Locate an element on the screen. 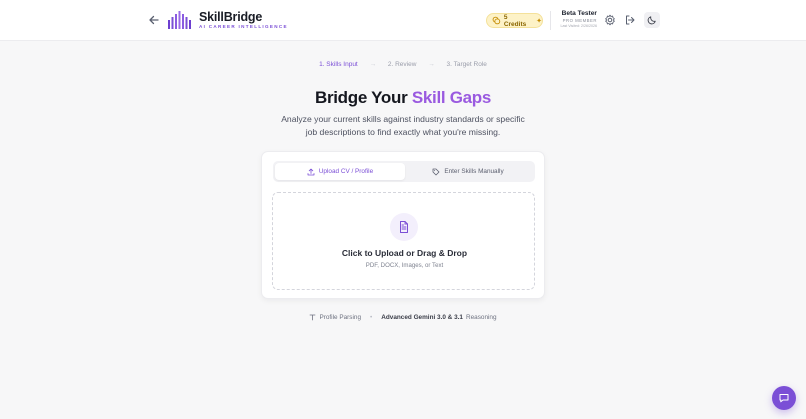  tab-enter-manually: Enter Skills Manually is located at coordinates (468, 171).